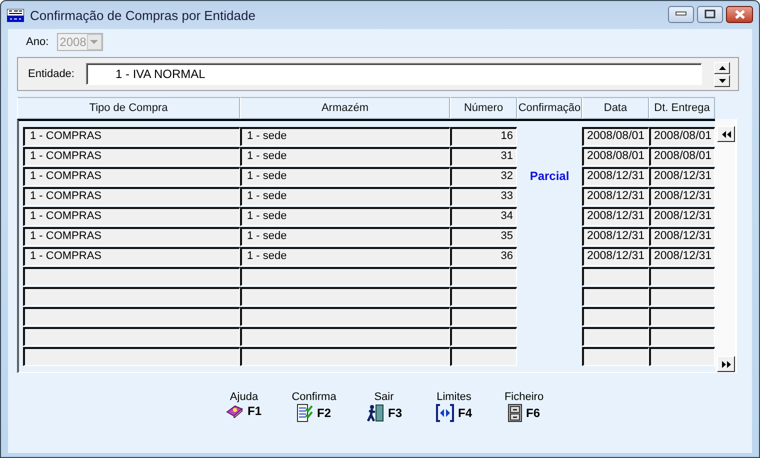  Describe the element at coordinates (483, 108) in the screenshot. I see `column-header: Número` at that location.